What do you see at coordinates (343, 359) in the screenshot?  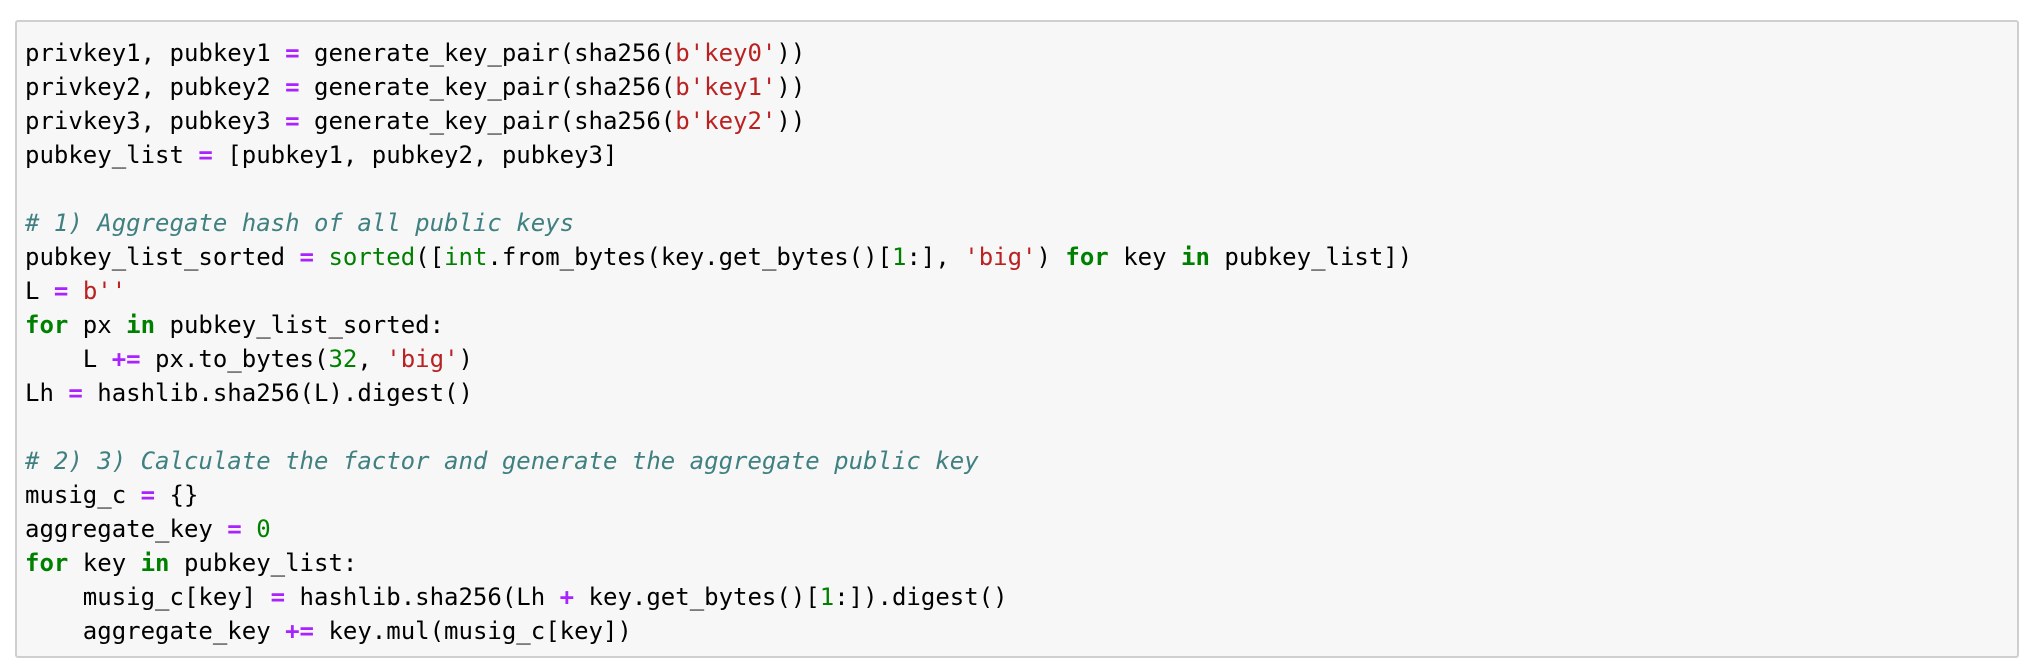 I see `number-literal: 32` at bounding box center [343, 359].